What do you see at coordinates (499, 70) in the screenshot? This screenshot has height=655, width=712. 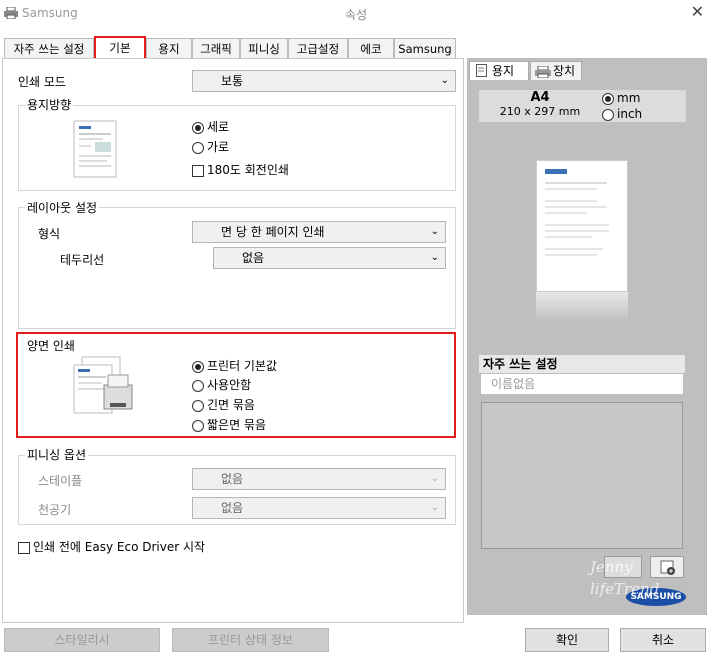 I see `tab-preview-paper: 용지` at bounding box center [499, 70].